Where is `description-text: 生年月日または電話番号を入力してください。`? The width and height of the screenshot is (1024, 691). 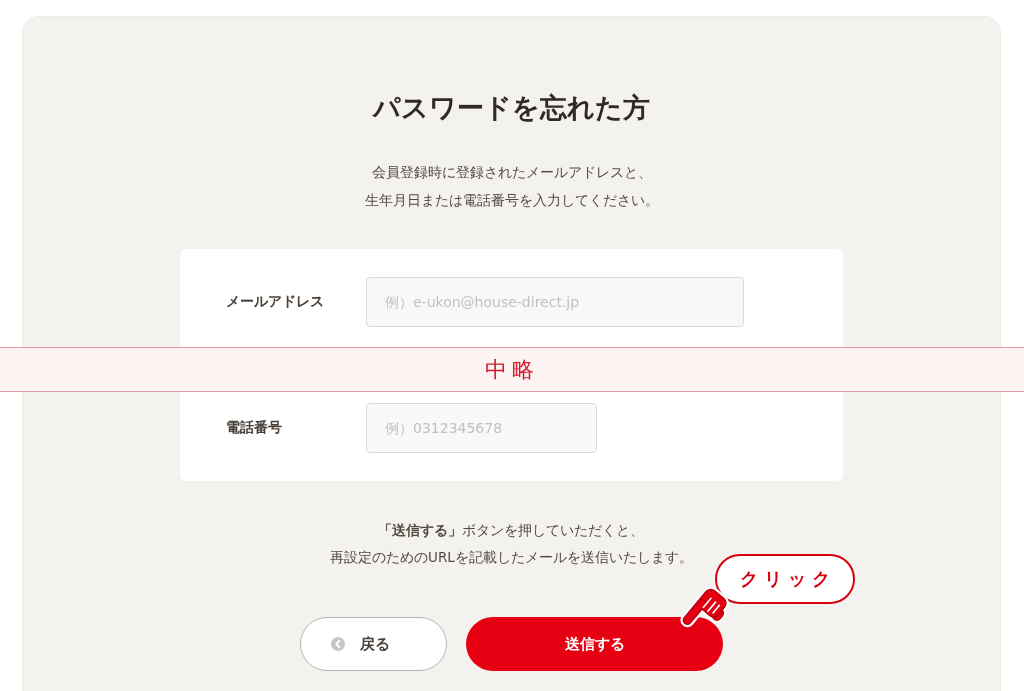
description-text: 生年月日または電話番号を入力してください。 is located at coordinates (511, 200).